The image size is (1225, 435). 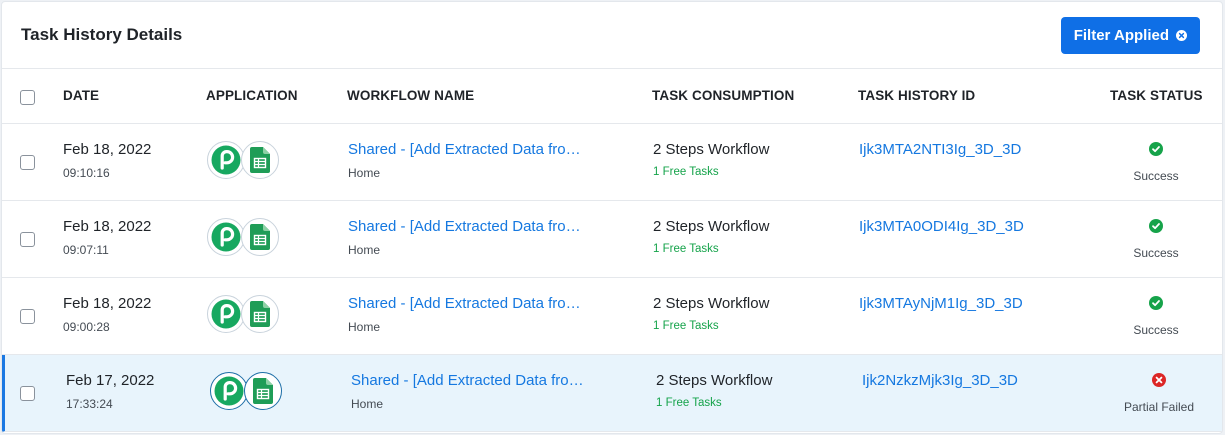 I want to click on select-all-checkbox, so click(x=27, y=97).